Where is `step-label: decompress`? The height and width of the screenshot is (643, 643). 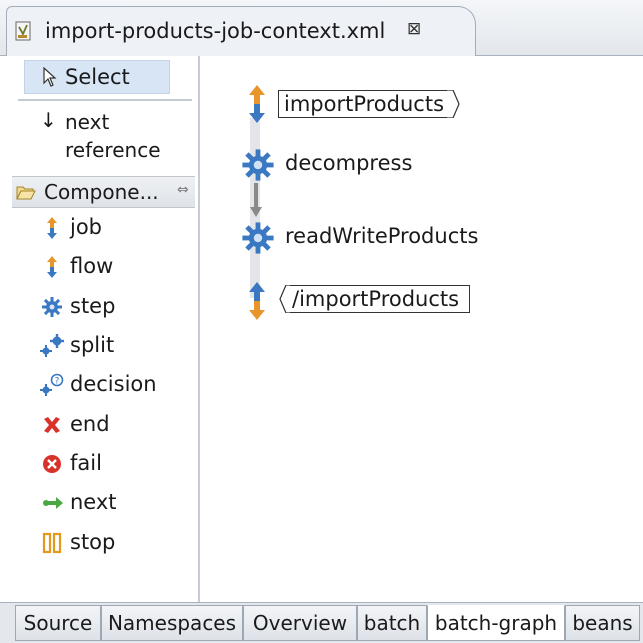 step-label: decompress is located at coordinates (349, 163).